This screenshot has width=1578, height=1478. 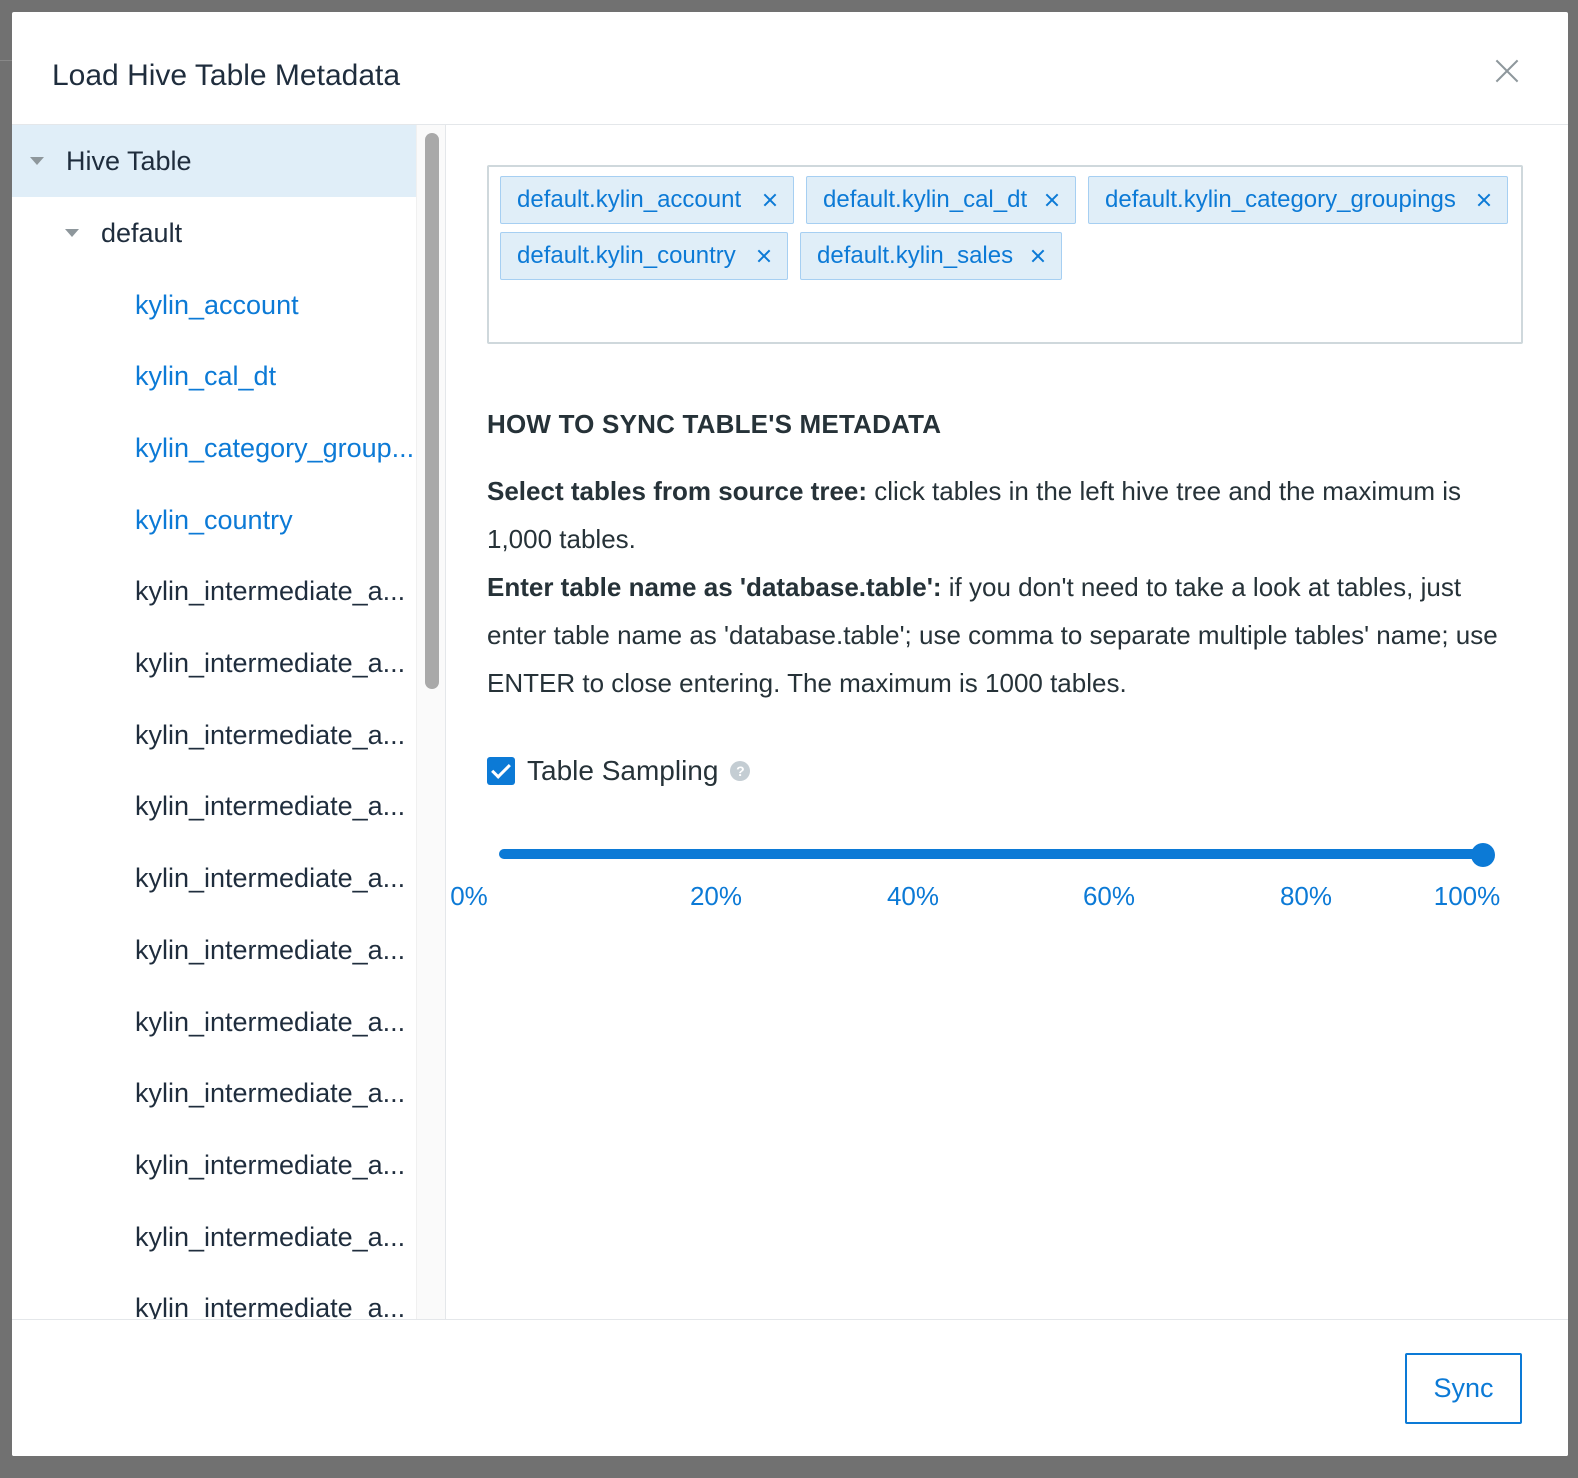 I want to click on slider-tick-label: 40%, so click(x=913, y=896).